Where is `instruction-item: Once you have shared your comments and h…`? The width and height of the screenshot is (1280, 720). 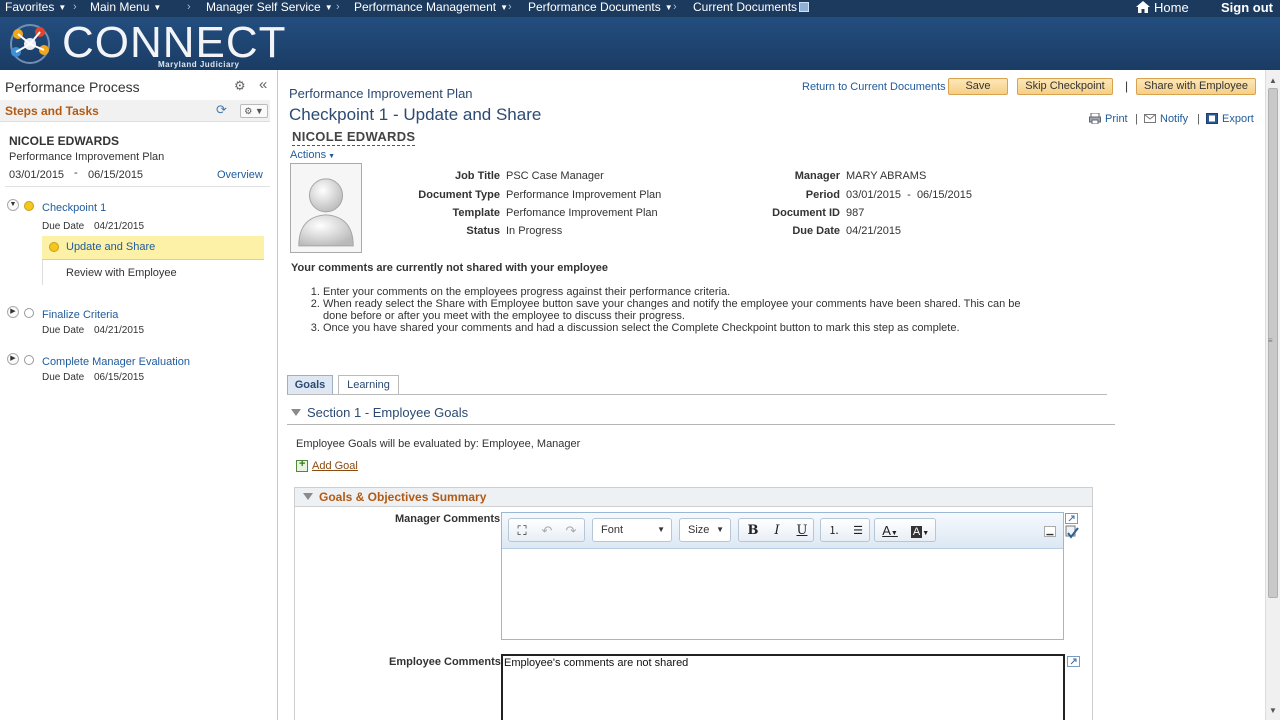 instruction-item: Once you have shared your comments and h… is located at coordinates (685, 328).